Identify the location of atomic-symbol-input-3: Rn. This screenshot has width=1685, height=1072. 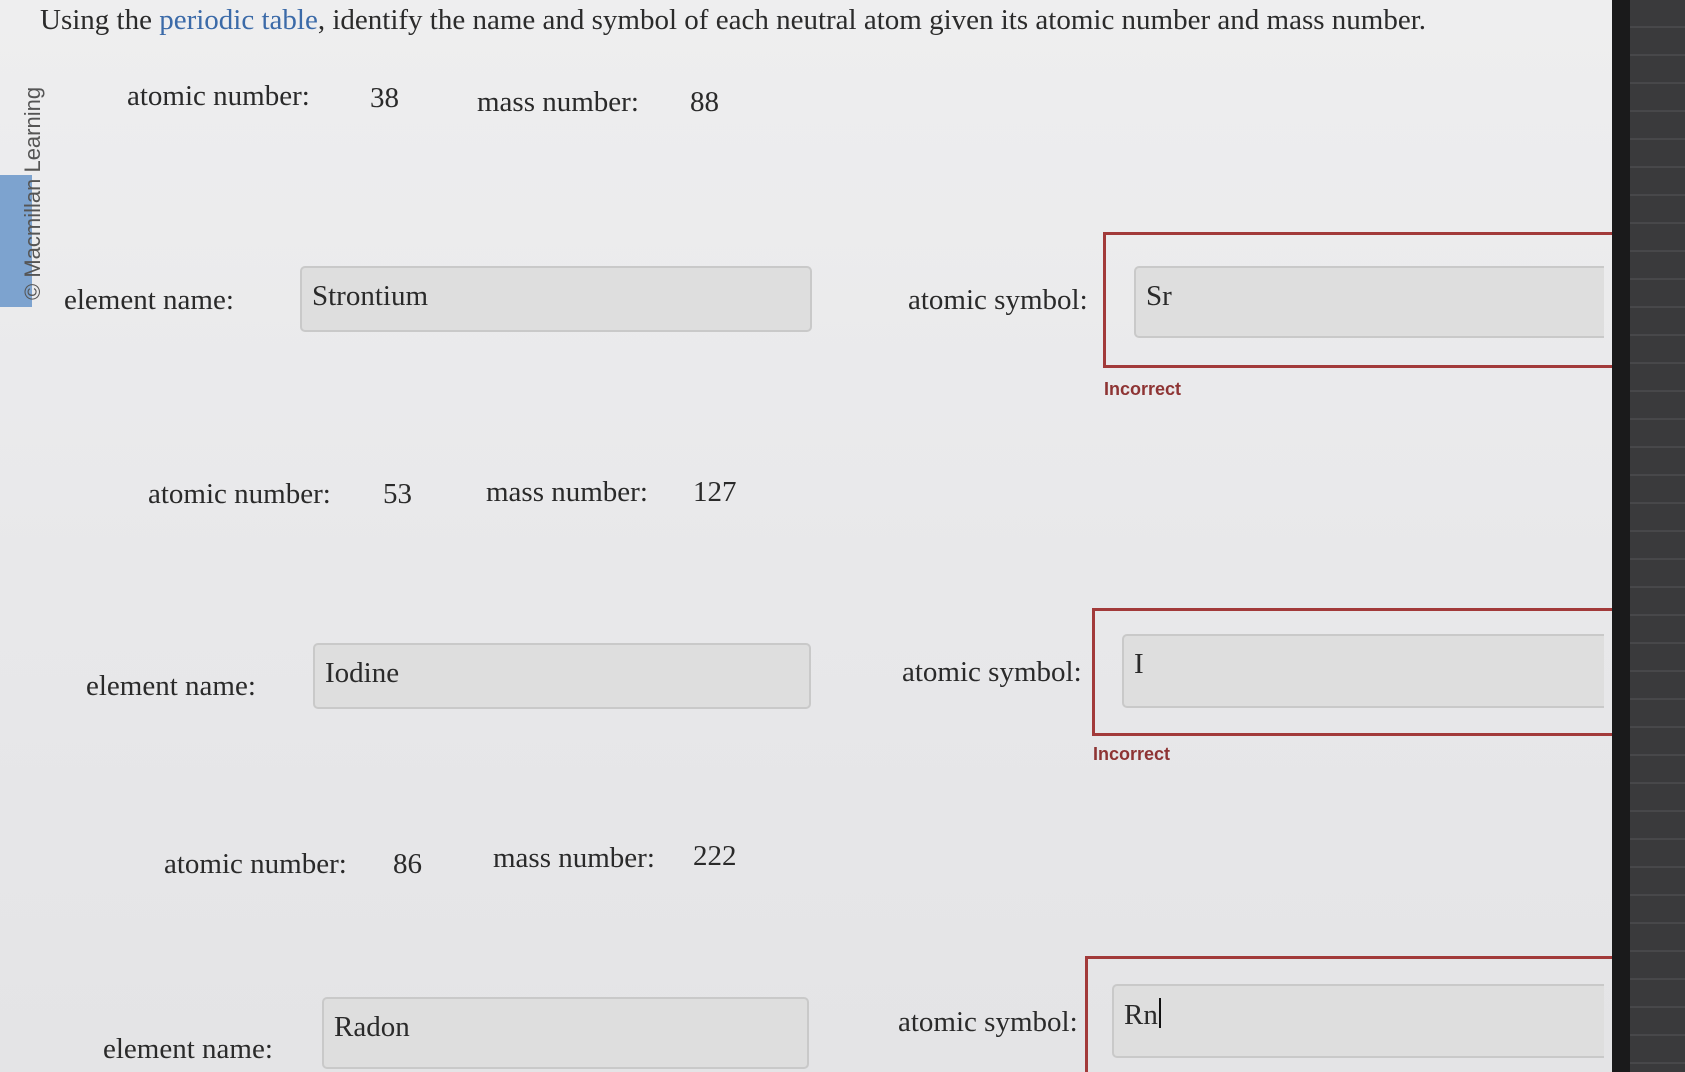
(1358, 1021).